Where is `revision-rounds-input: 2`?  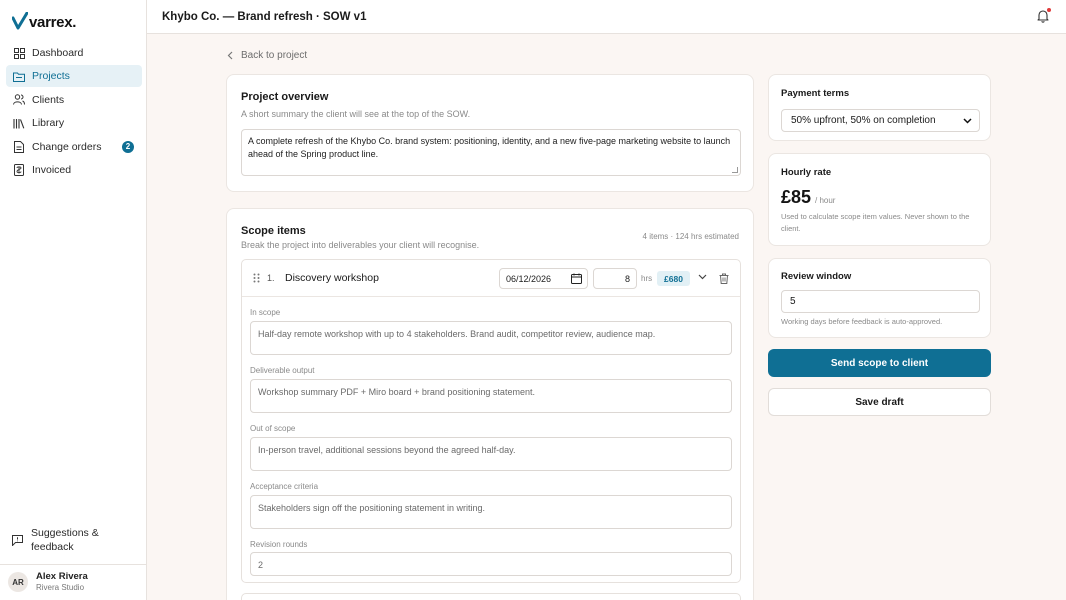
revision-rounds-input: 2 is located at coordinates (491, 564).